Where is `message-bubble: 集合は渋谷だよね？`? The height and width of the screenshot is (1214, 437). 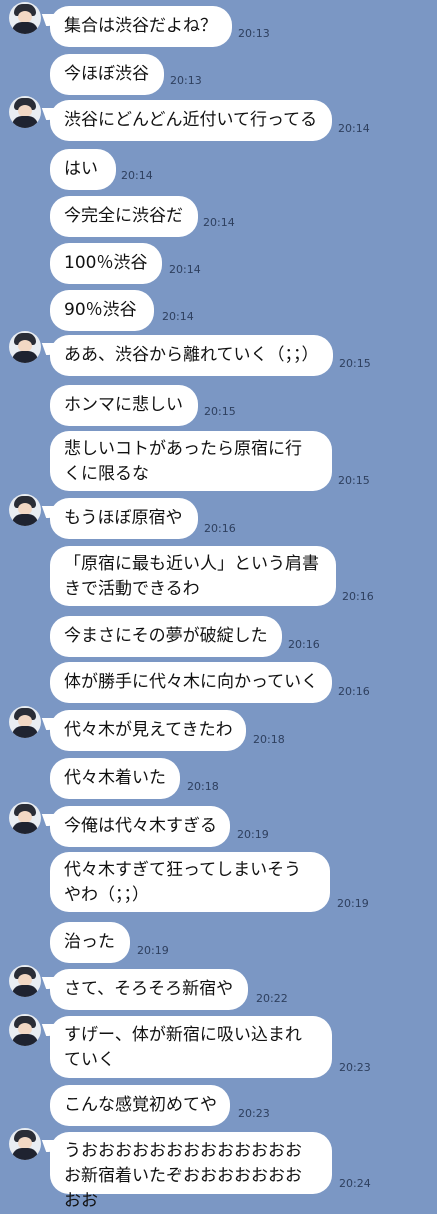
message-bubble: 集合は渋谷だよね？ is located at coordinates (141, 26).